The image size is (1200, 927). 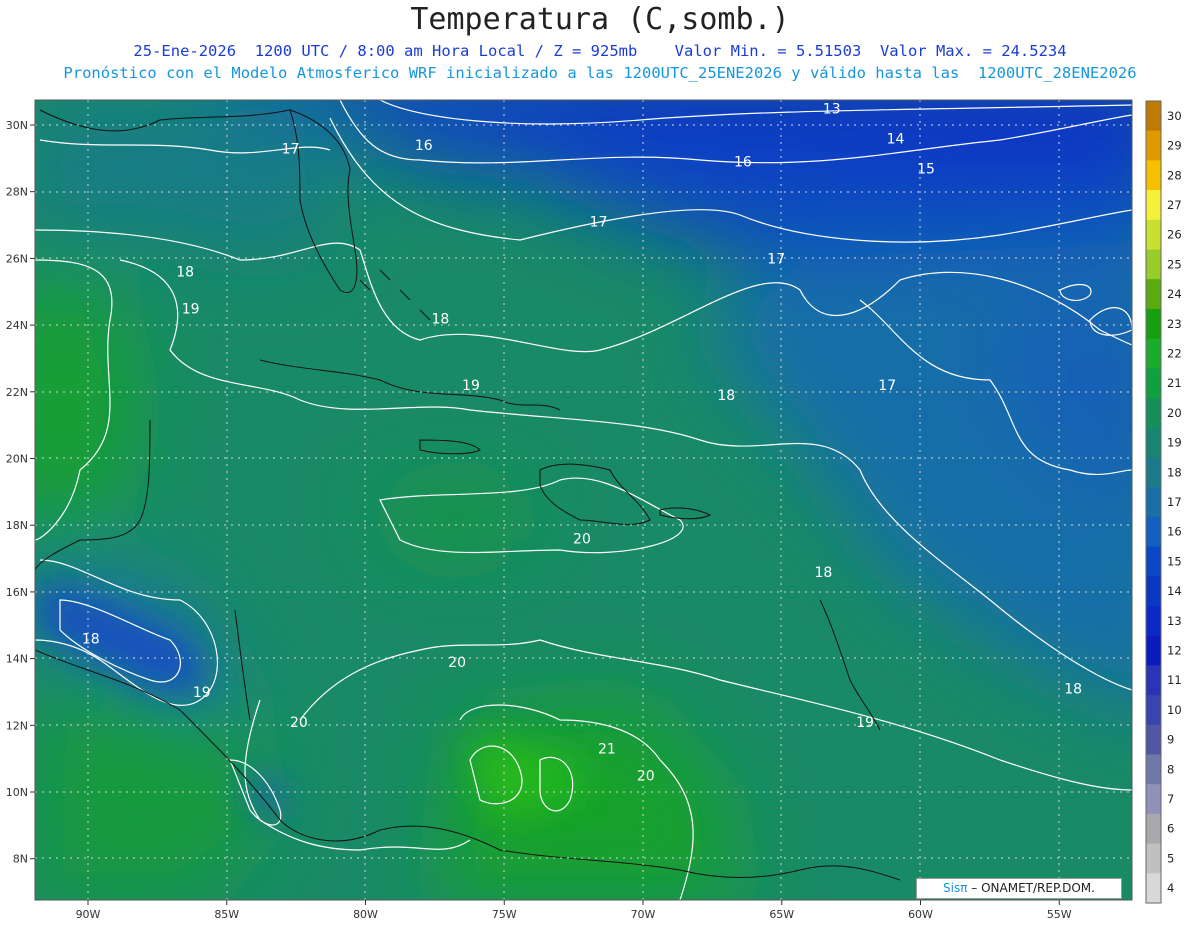 I want to click on latitude-ticks: 30N 28N 26N 24N 22N 20N 18N 16N 14N 12N 10N 8N, so click(x=20, y=492).